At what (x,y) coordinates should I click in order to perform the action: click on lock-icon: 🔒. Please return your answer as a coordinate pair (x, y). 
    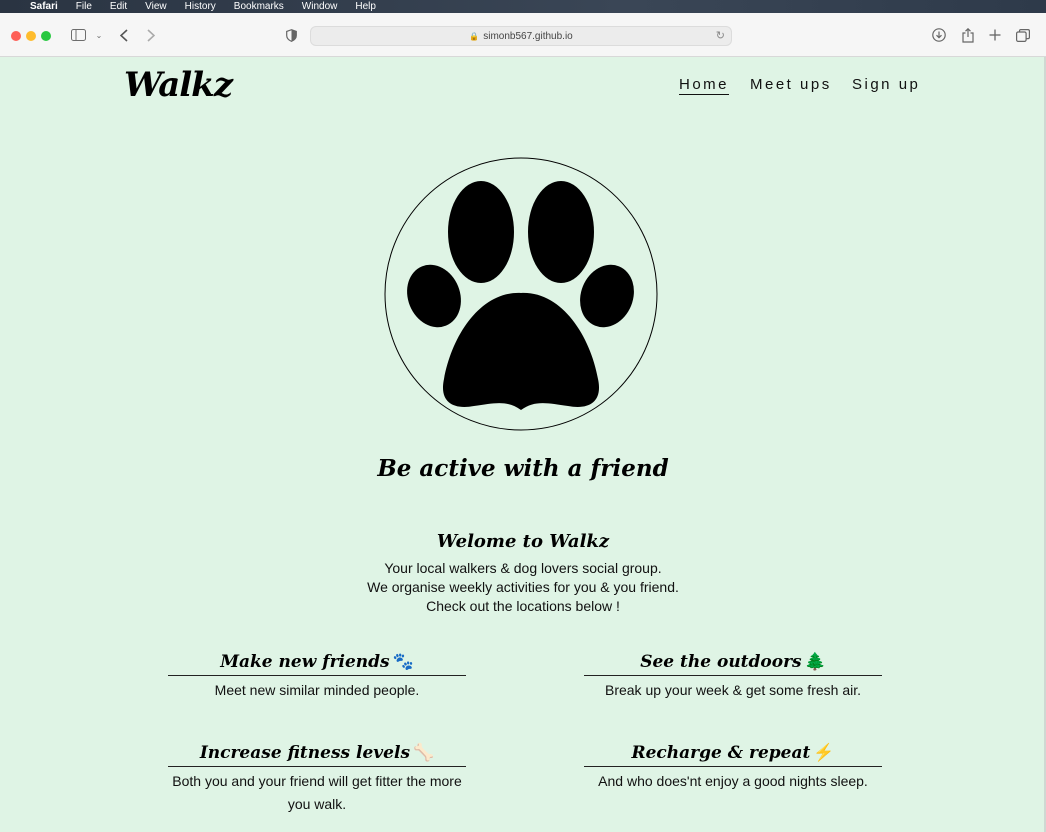
    Looking at the image, I should click on (474, 36).